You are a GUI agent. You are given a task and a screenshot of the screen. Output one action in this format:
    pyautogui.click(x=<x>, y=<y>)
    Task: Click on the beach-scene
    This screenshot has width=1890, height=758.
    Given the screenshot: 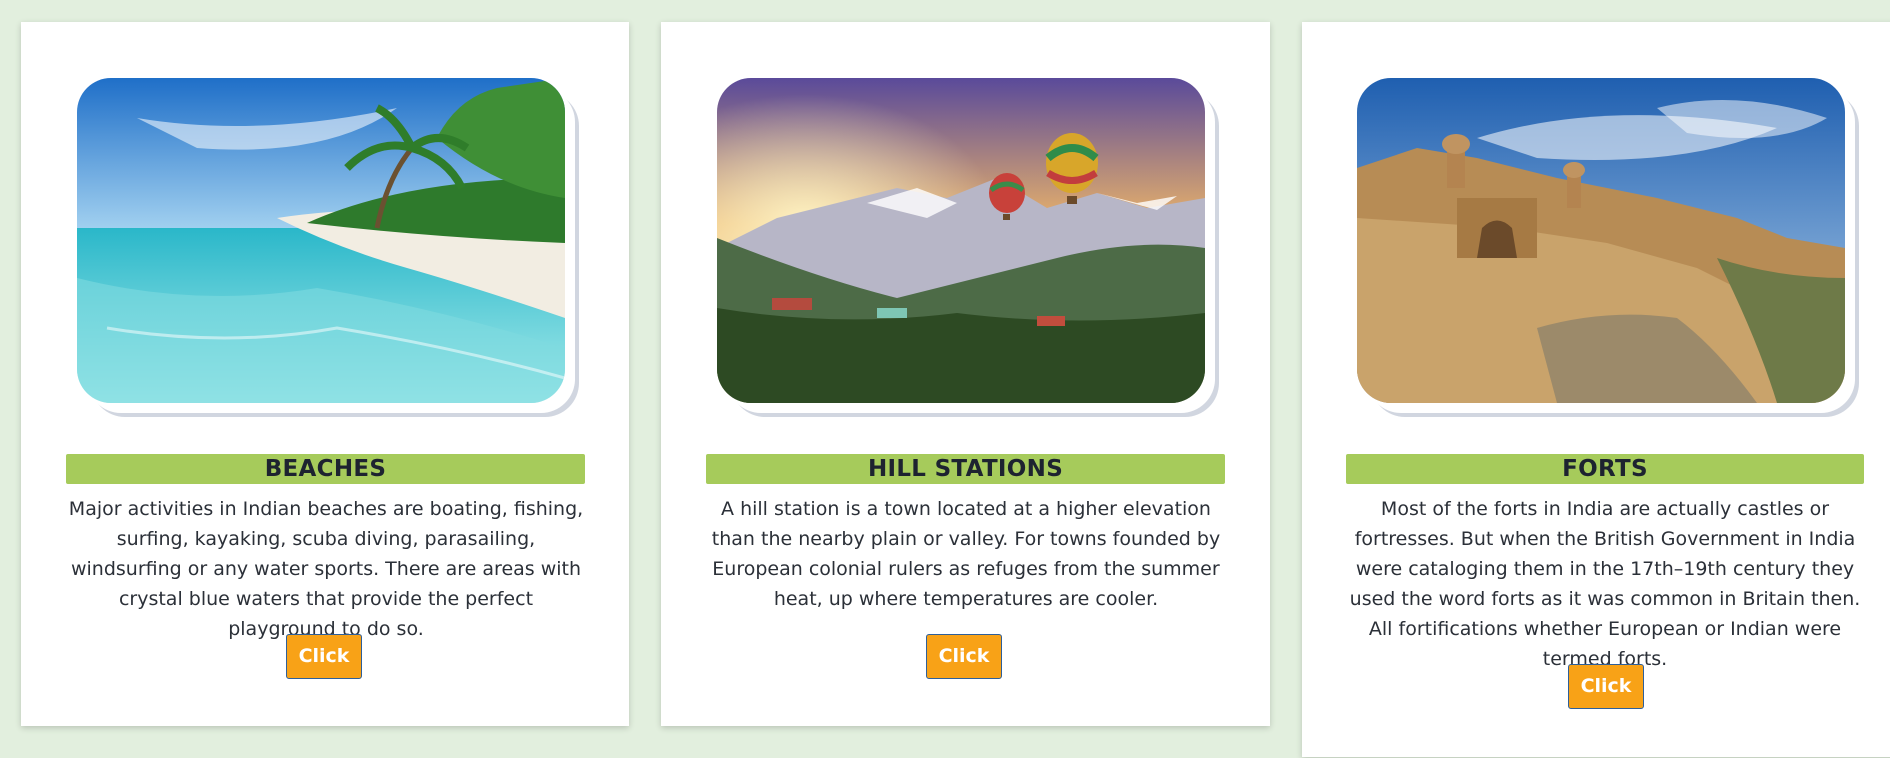 What is the action you would take?
    pyautogui.click(x=321, y=240)
    